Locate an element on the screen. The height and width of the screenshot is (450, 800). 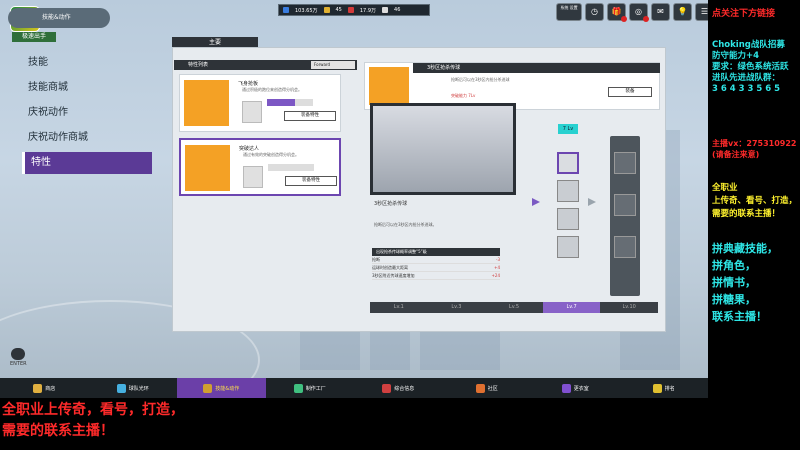
chat-enter: ENTER is located at coordinates (18, 357).